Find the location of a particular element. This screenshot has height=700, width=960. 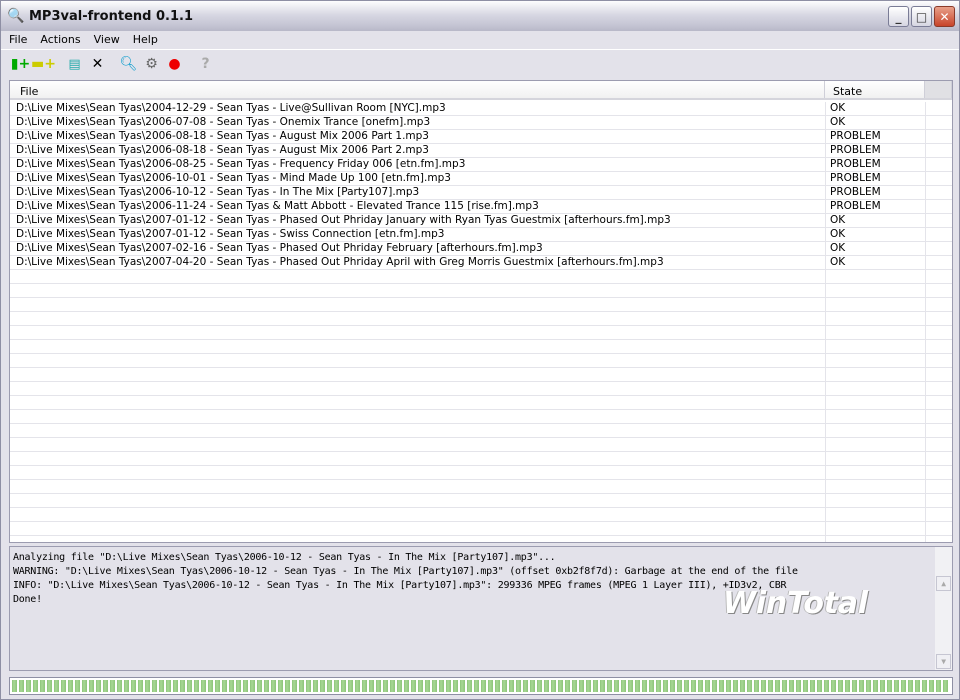

clear-icon: ✕ is located at coordinates (97, 64).